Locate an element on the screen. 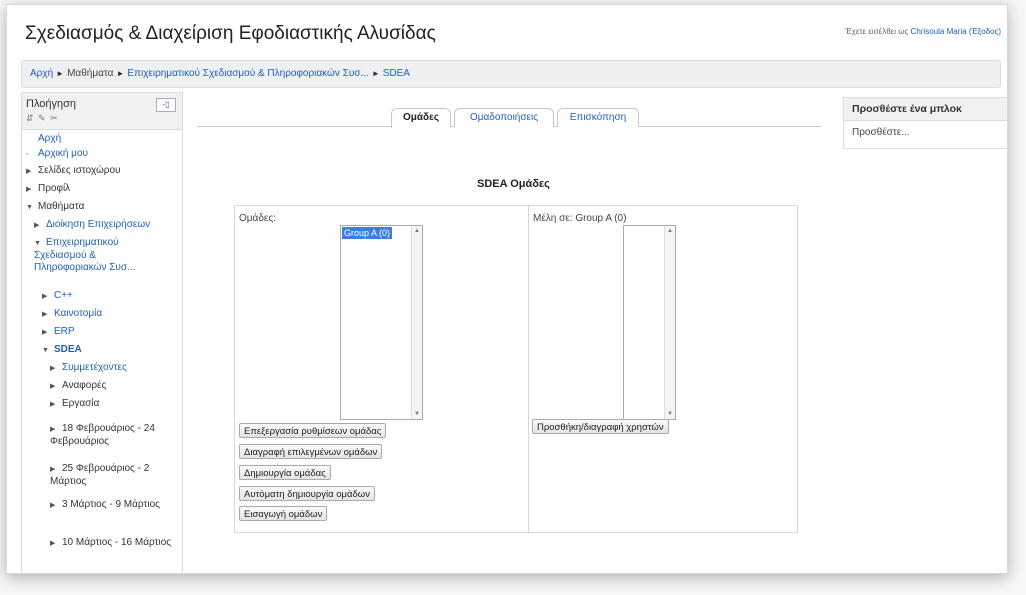 Image resolution: width=1026 pixels, height=595 pixels. navigation-block-header: Πλοήγηση ⇵ ✎ ✂ -▯ is located at coordinates (102, 111).